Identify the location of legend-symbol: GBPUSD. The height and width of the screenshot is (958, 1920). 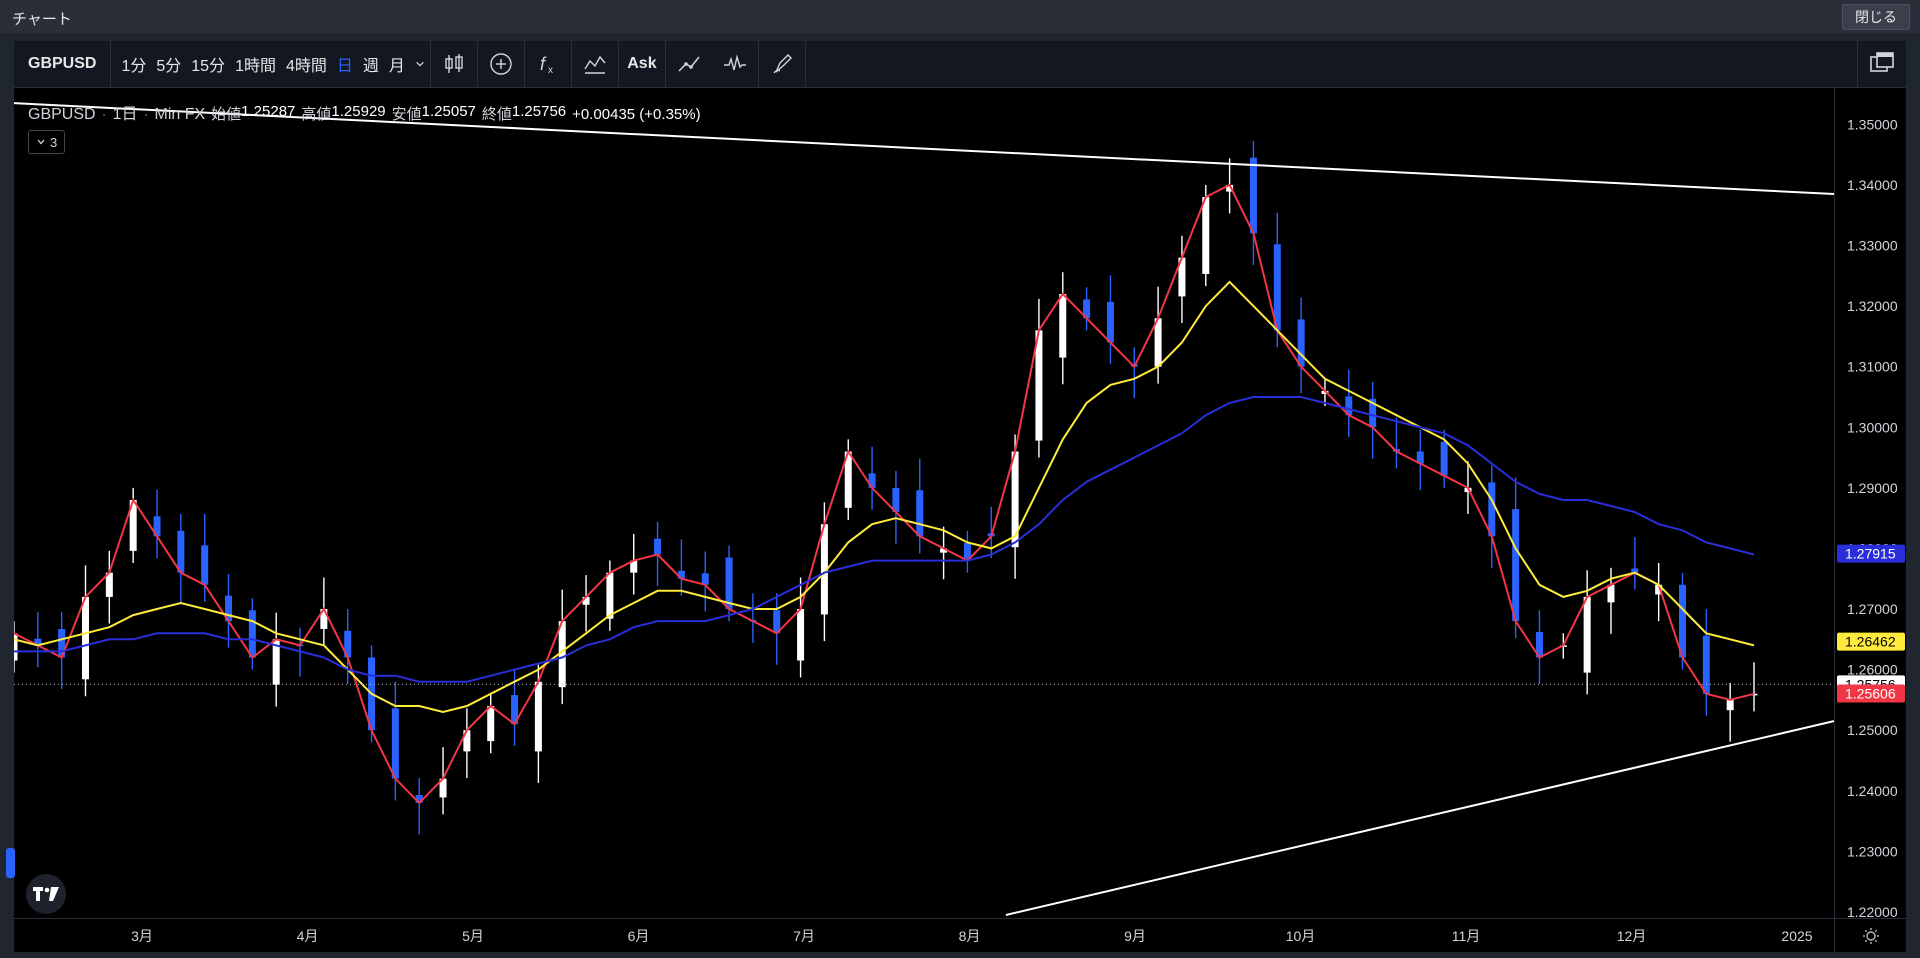
(62, 115).